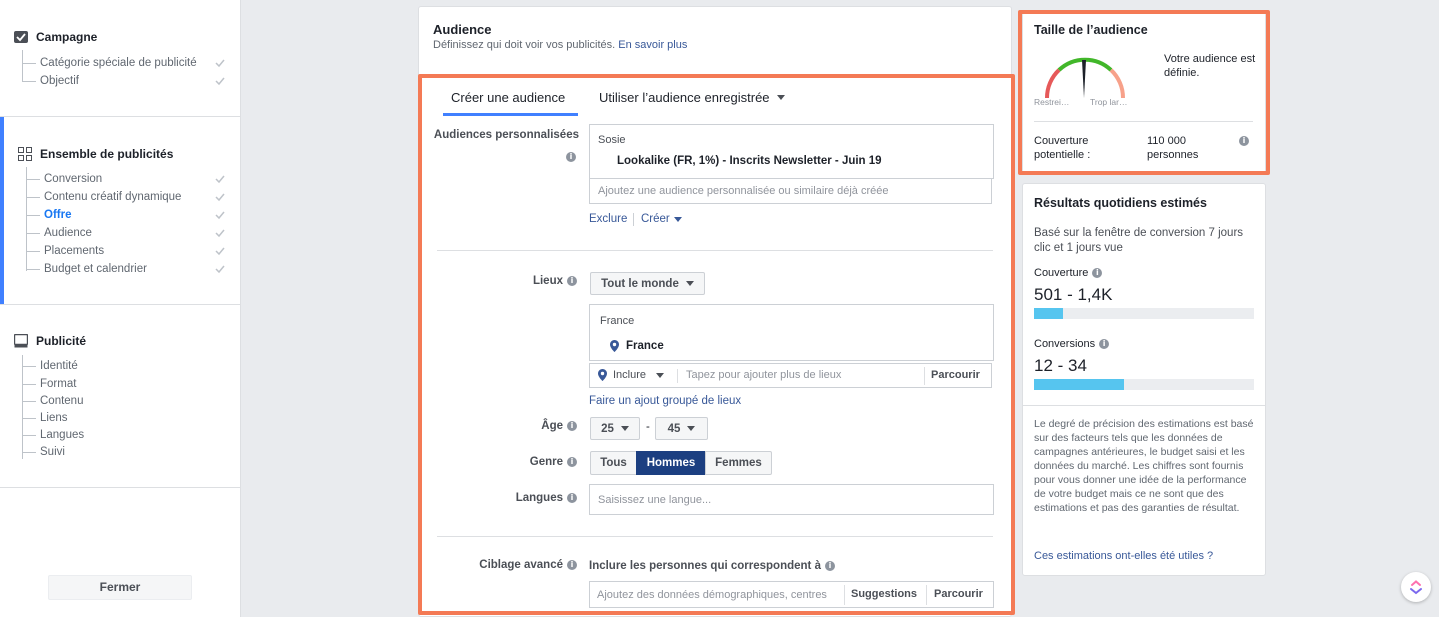 This screenshot has width=1439, height=617. Describe the element at coordinates (65, 251) in the screenshot. I see `sidebar-item-placements: Placements` at that location.